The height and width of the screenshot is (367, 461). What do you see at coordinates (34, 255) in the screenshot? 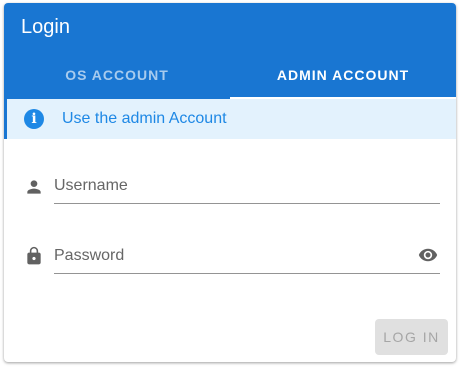
I see `lock-icon` at bounding box center [34, 255].